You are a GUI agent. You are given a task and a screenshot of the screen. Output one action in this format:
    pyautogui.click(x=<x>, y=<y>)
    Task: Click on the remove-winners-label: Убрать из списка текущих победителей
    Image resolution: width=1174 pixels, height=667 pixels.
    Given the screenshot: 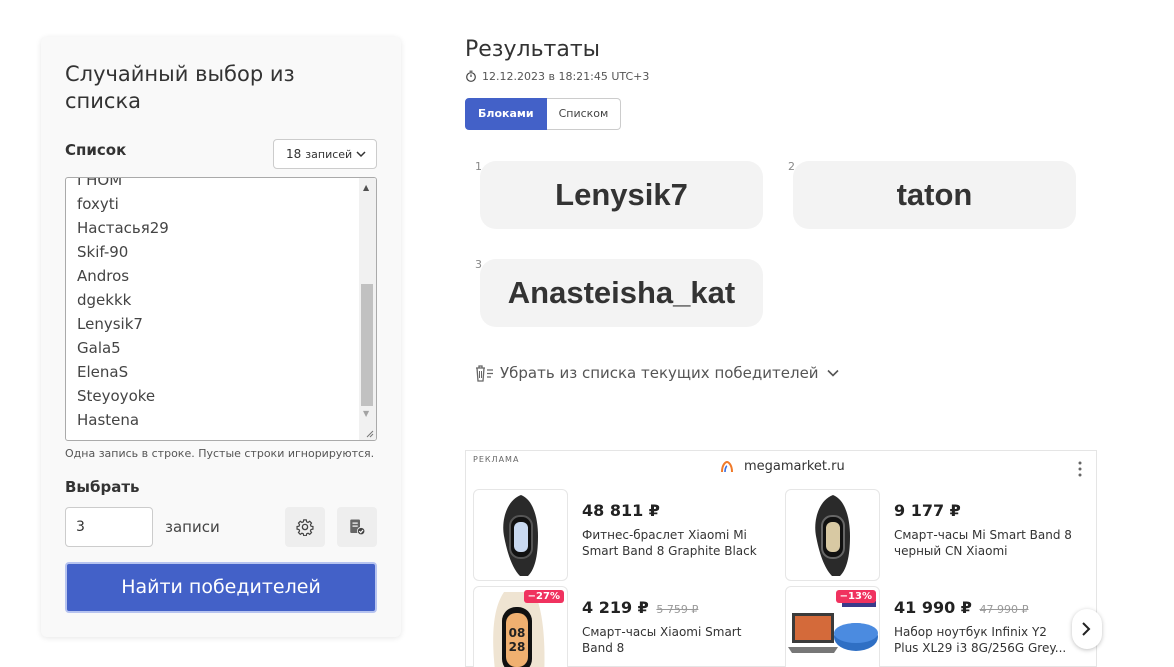 What is the action you would take?
    pyautogui.click(x=659, y=373)
    